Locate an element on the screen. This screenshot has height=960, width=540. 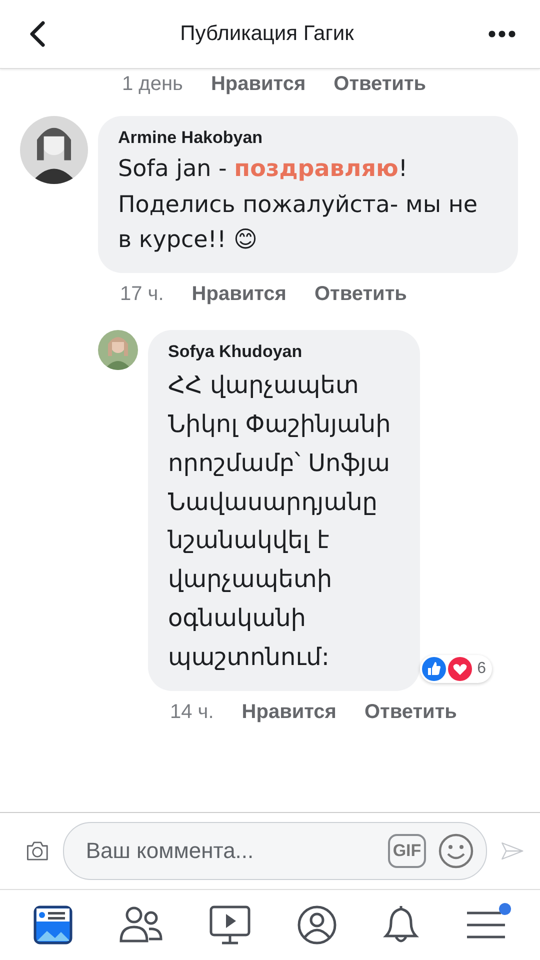
comment-time: 1 день is located at coordinates (152, 84).